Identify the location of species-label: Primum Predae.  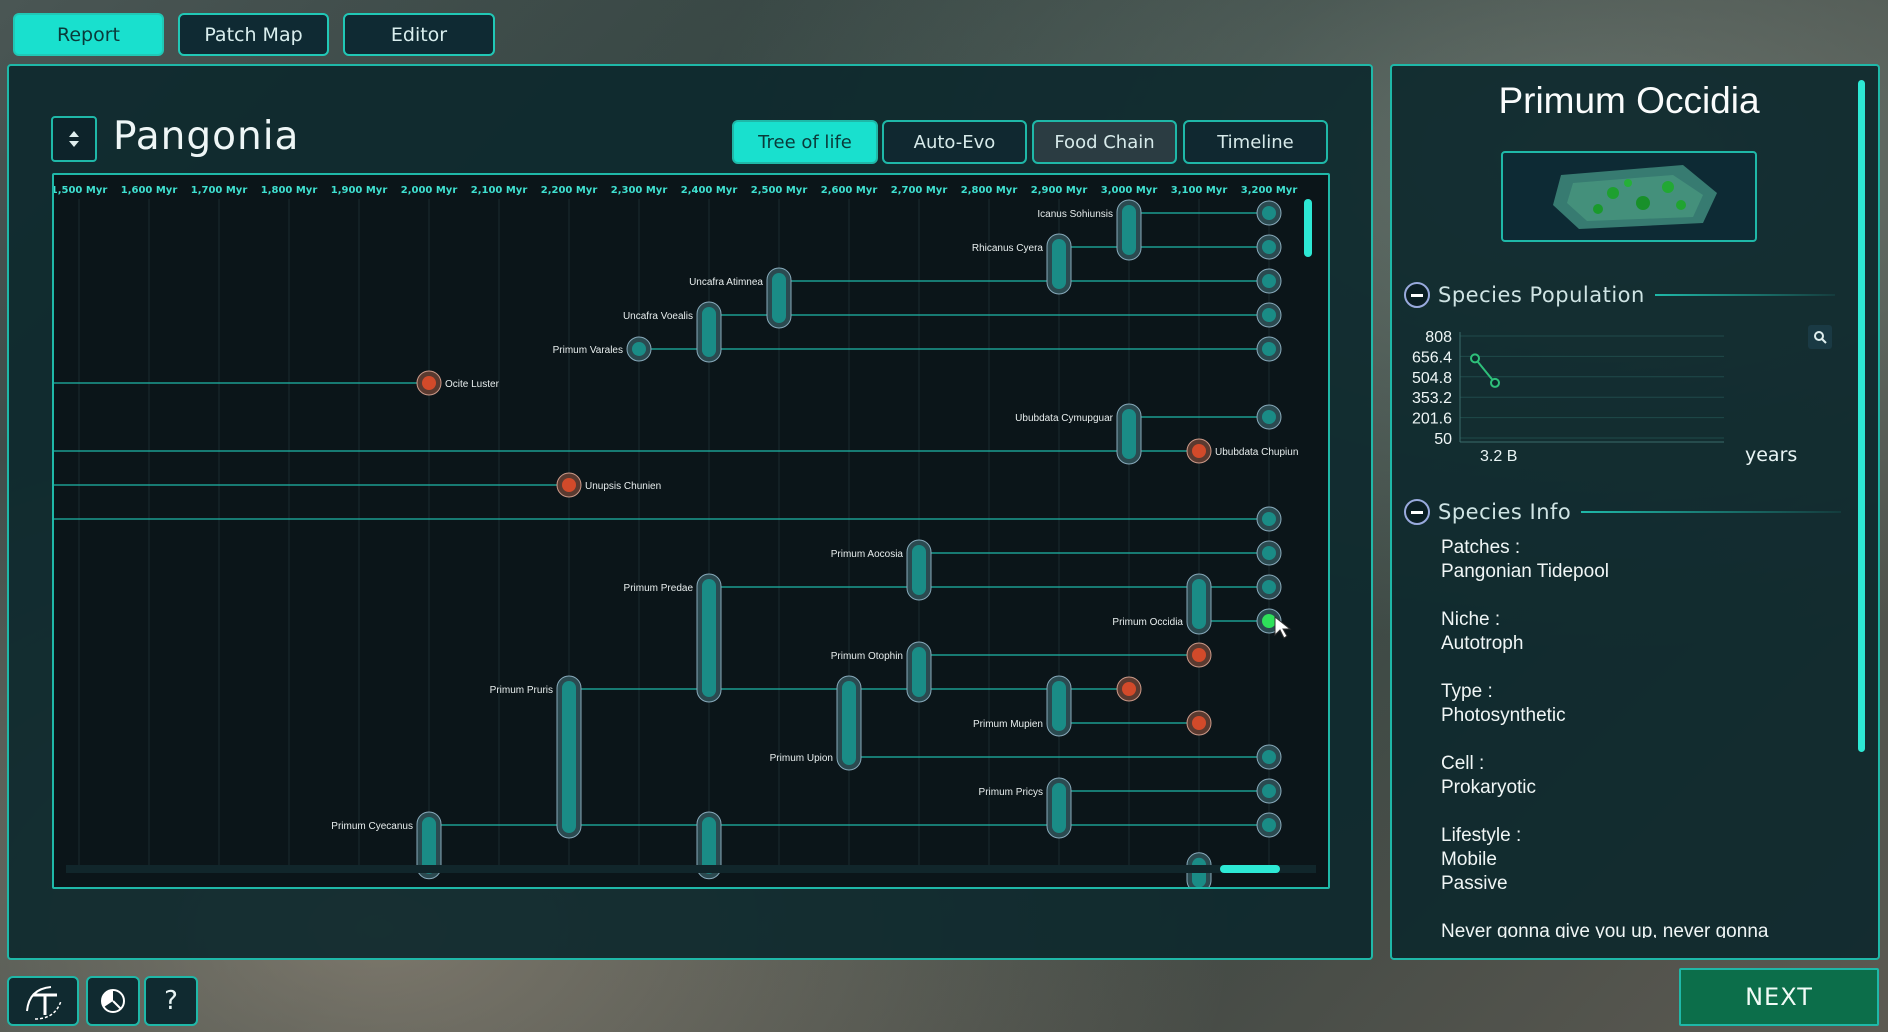
(659, 588).